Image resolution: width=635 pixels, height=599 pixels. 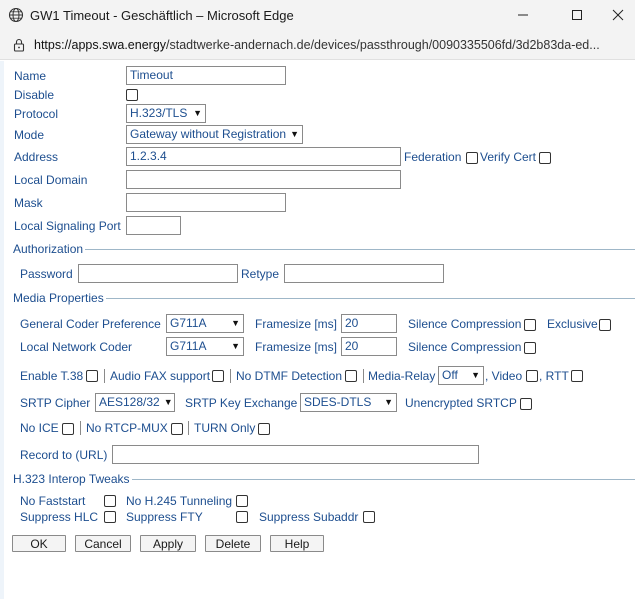 I want to click on verify-cert-checkbox, so click(x=545, y=158).